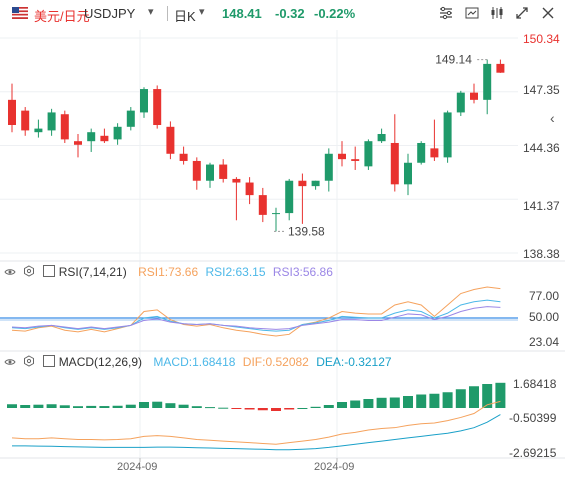  Describe the element at coordinates (194, 362) in the screenshot. I see `macd-value: MACD:1.68418` at that location.